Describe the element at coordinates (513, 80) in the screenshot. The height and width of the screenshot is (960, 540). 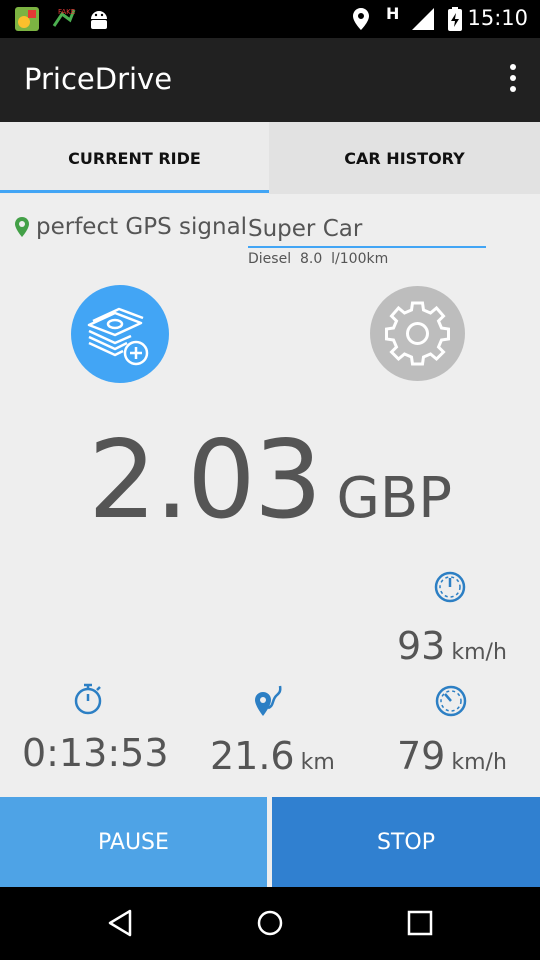
I see `overflow-menu-icon` at that location.